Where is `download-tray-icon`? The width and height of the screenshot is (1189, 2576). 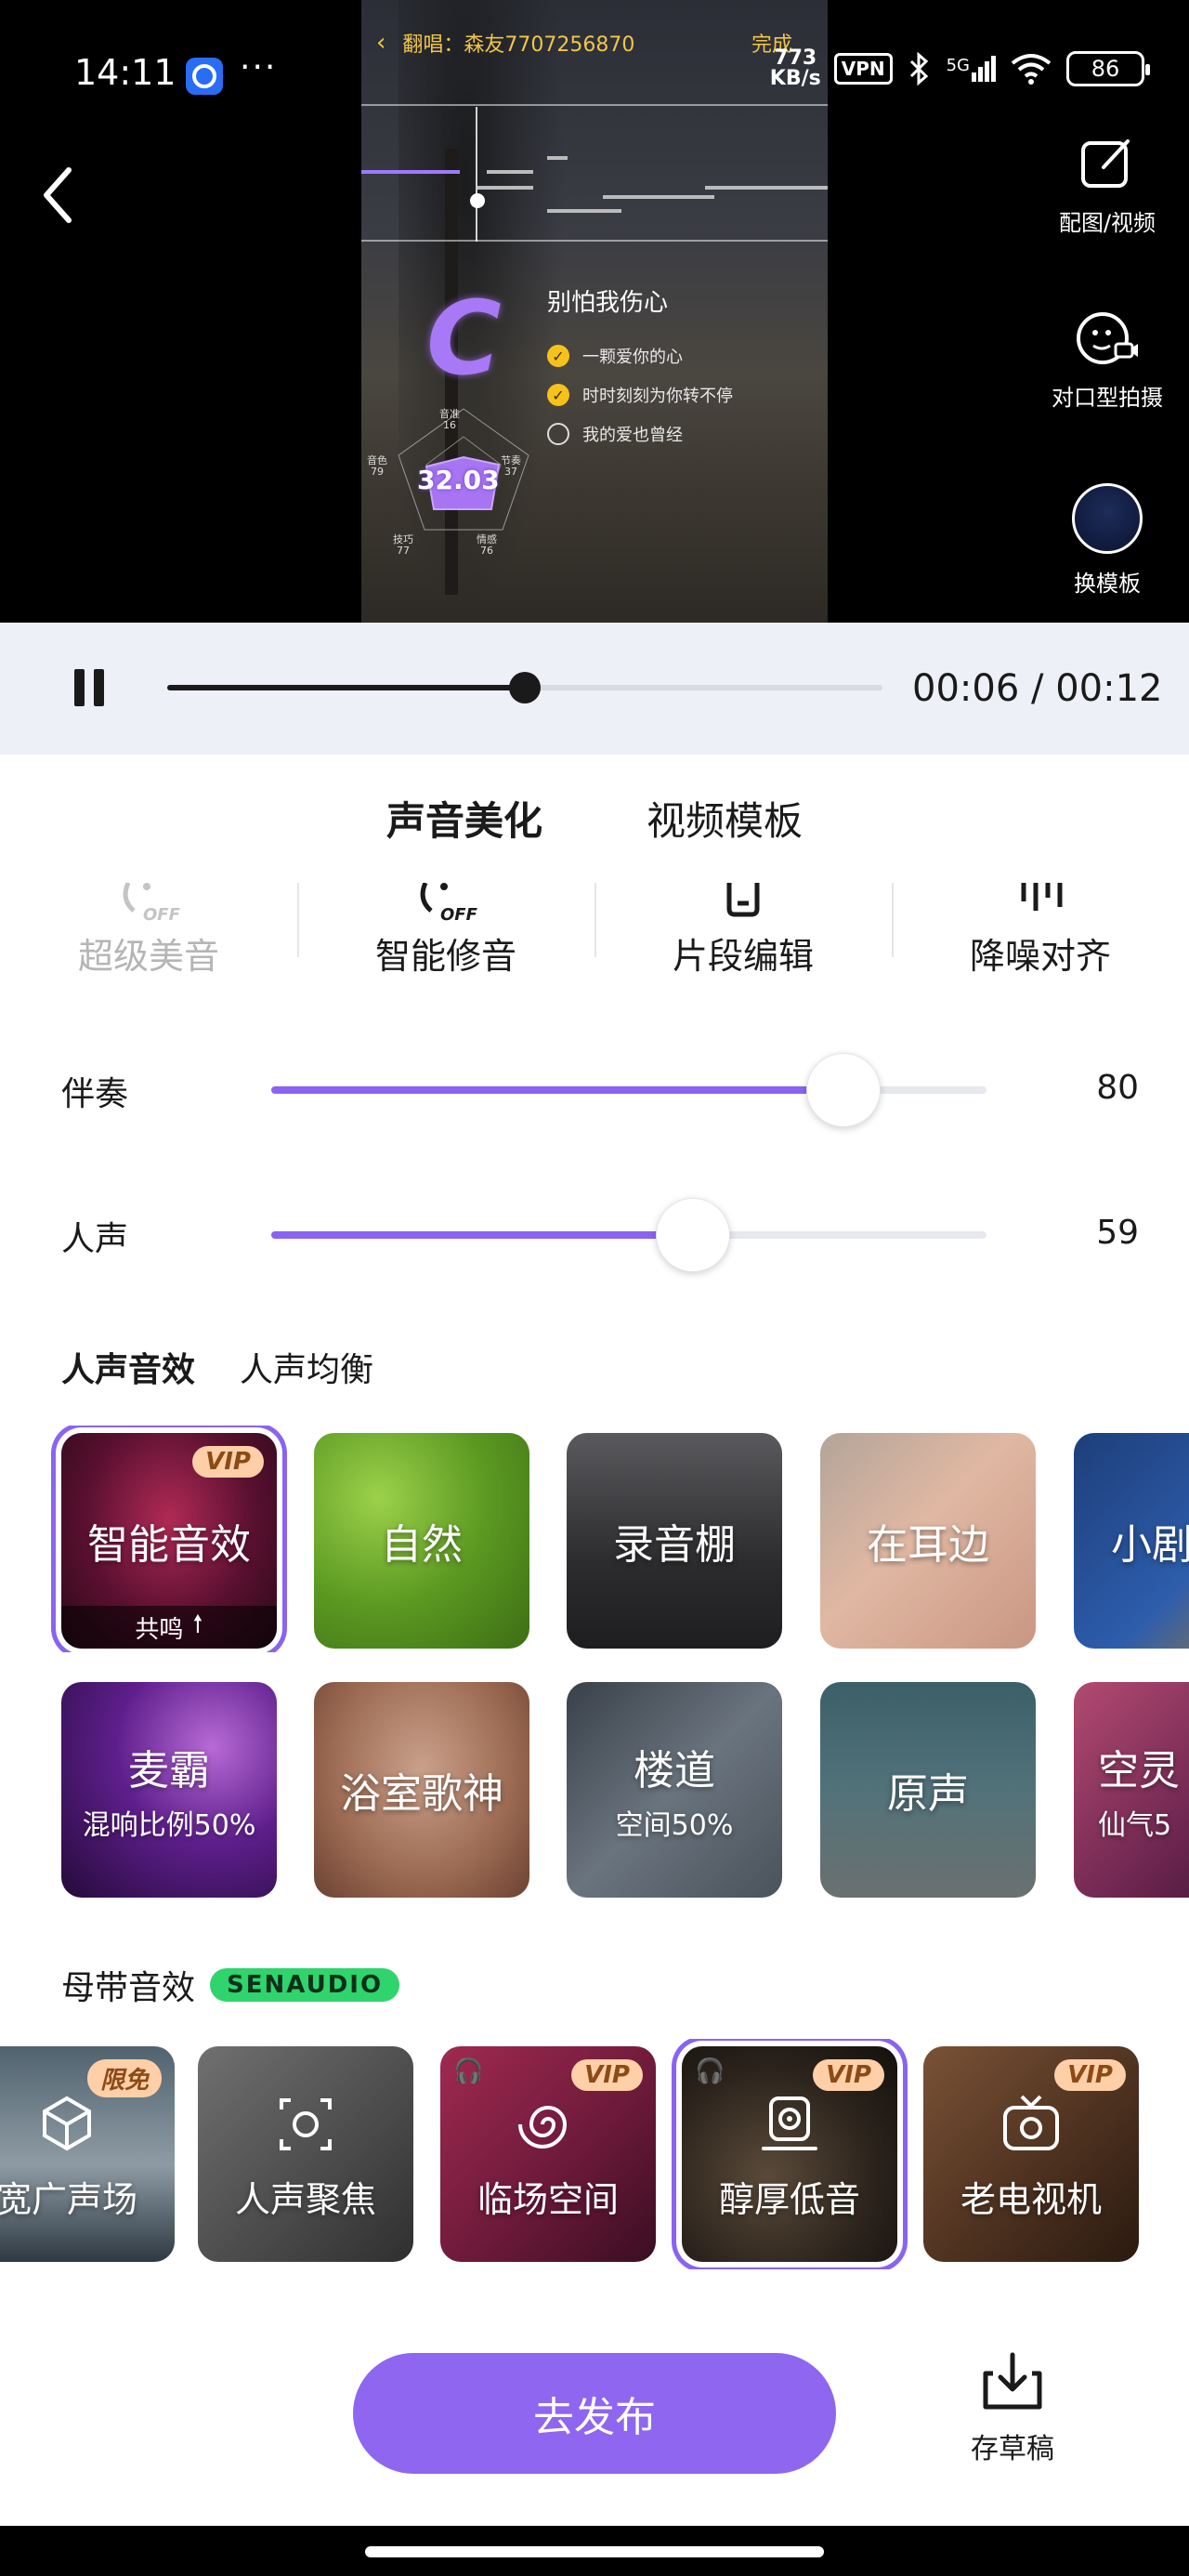 download-tray-icon is located at coordinates (1012, 2381).